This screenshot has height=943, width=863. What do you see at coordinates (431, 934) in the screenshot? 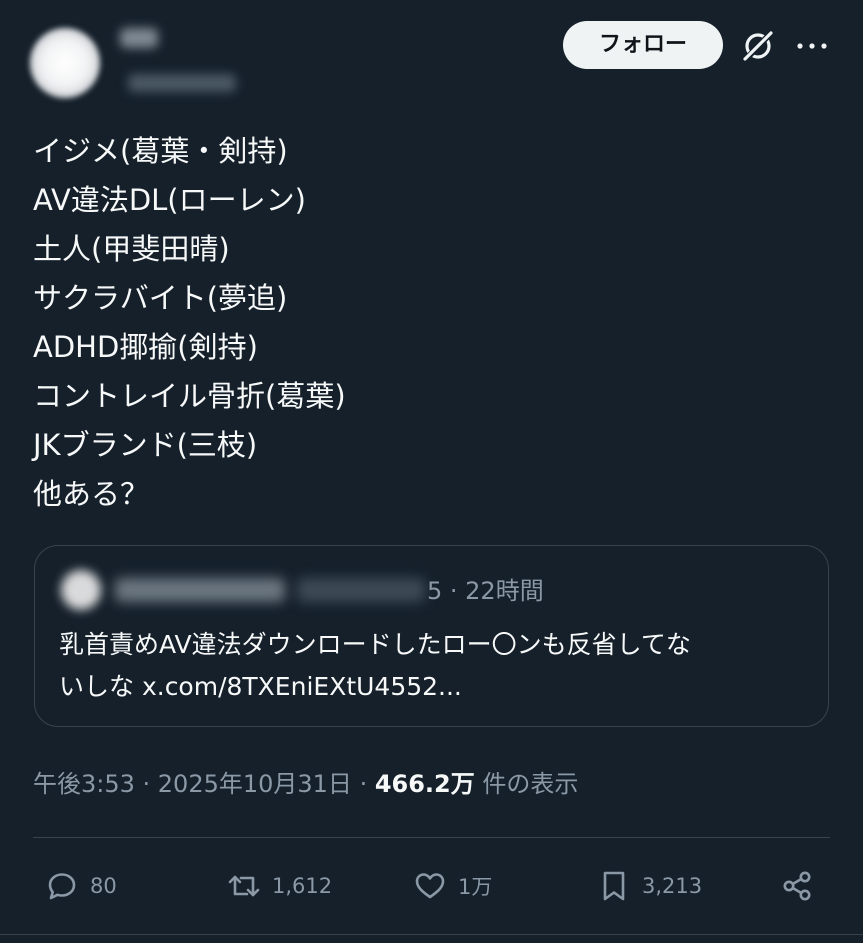
I see `bottom-divider` at bounding box center [431, 934].